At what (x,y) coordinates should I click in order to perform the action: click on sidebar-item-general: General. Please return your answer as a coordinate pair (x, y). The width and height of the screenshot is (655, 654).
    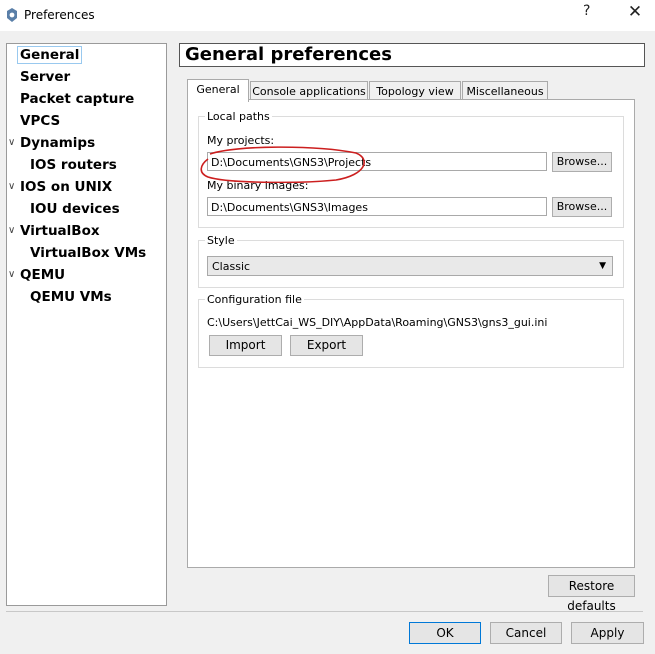
    Looking at the image, I should click on (50, 55).